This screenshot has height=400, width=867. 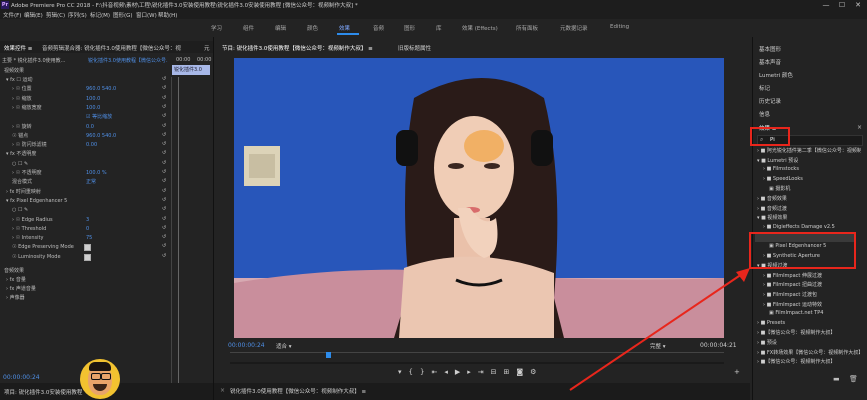 I want to click on panel-close-icon: ×, so click(x=859, y=127).